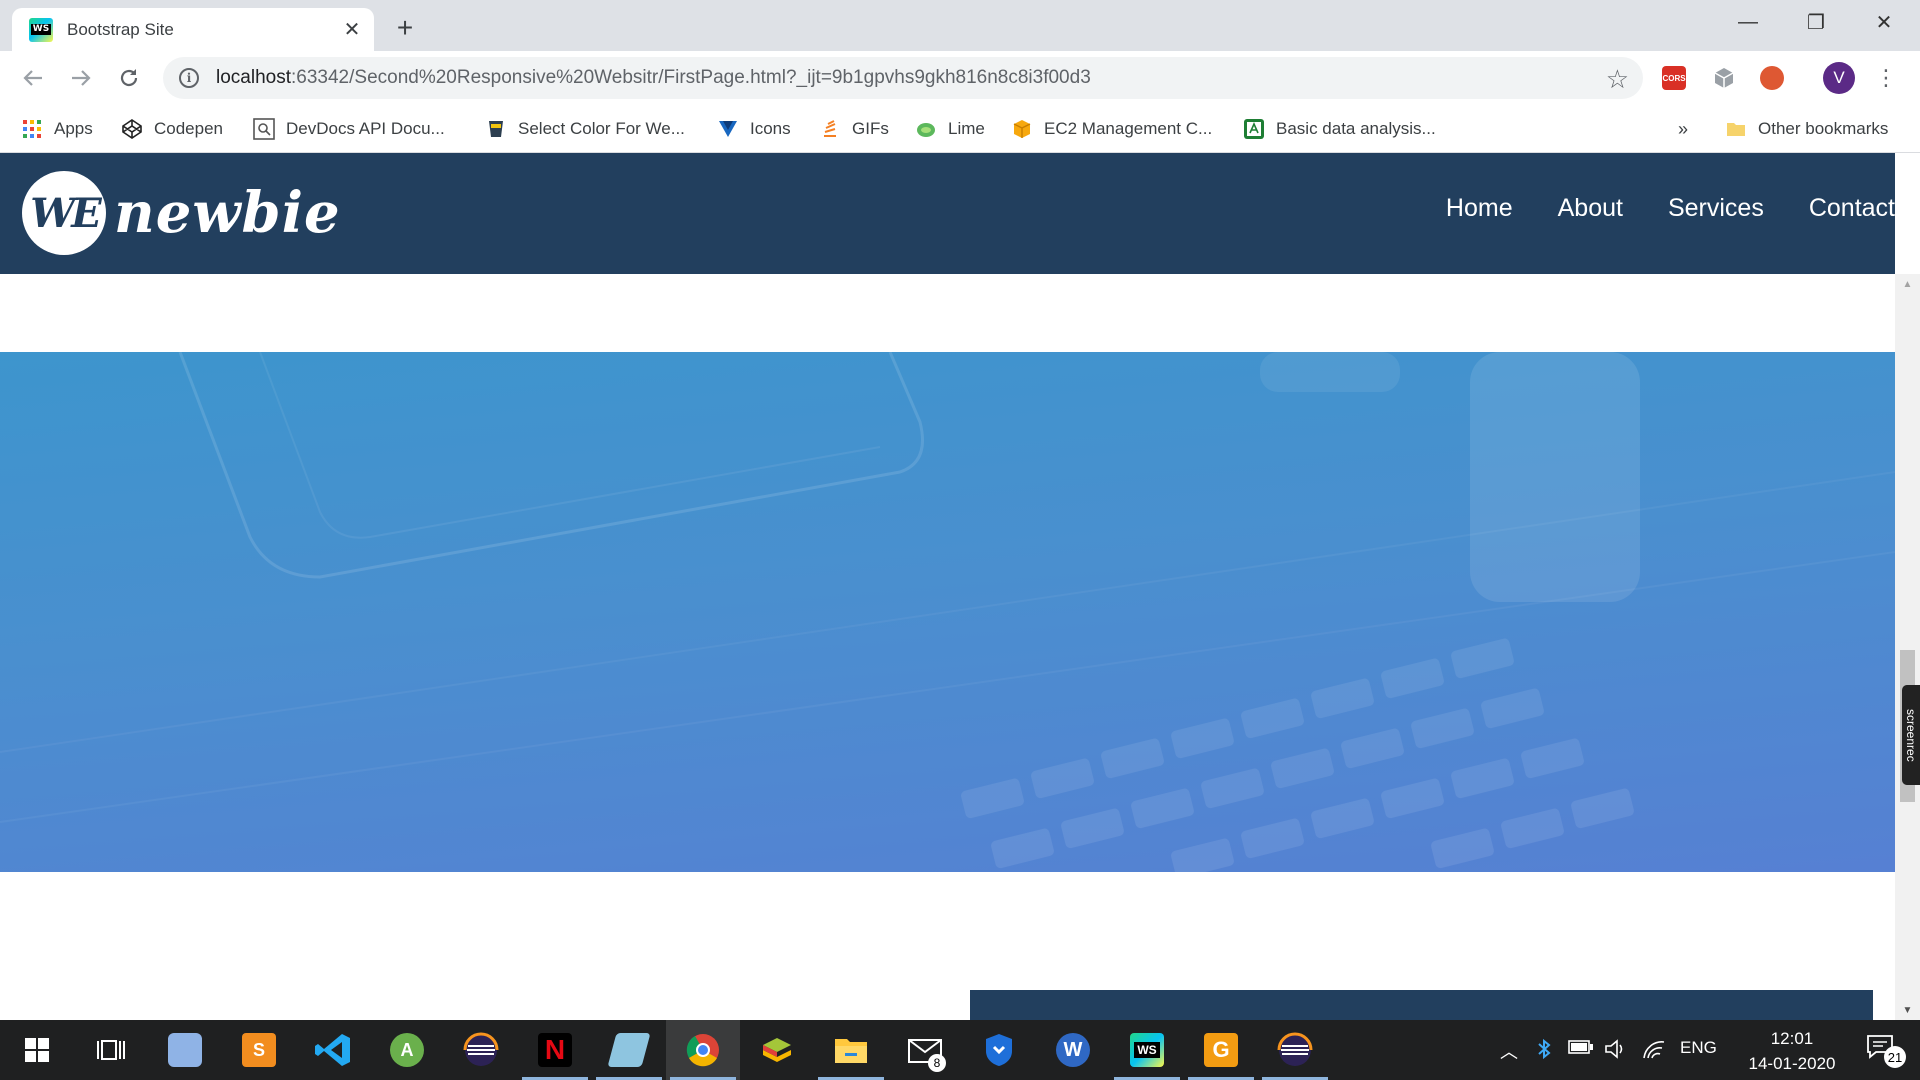  Describe the element at coordinates (1716, 208) in the screenshot. I see `nav-services-link: Services` at that location.